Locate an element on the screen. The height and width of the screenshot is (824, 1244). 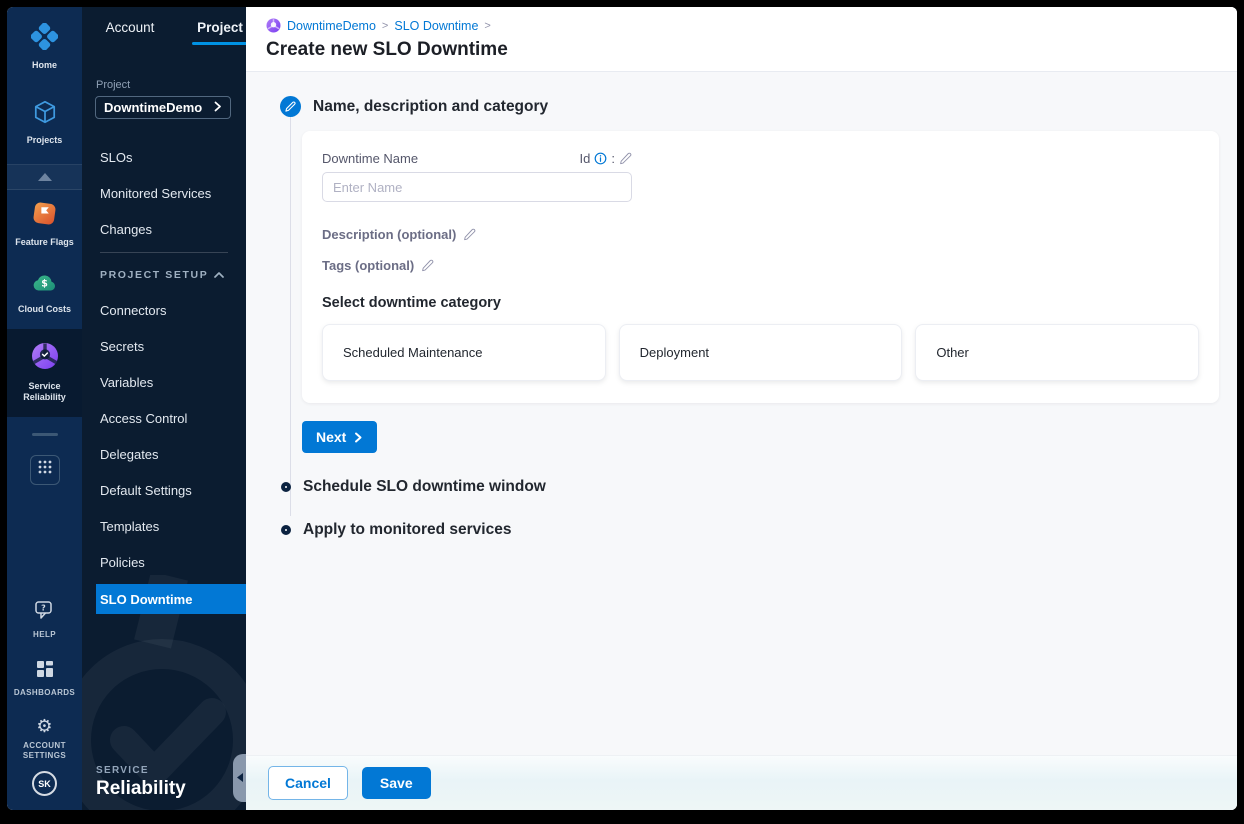
sidebar-item-slos: SLOs is located at coordinates (164, 157).